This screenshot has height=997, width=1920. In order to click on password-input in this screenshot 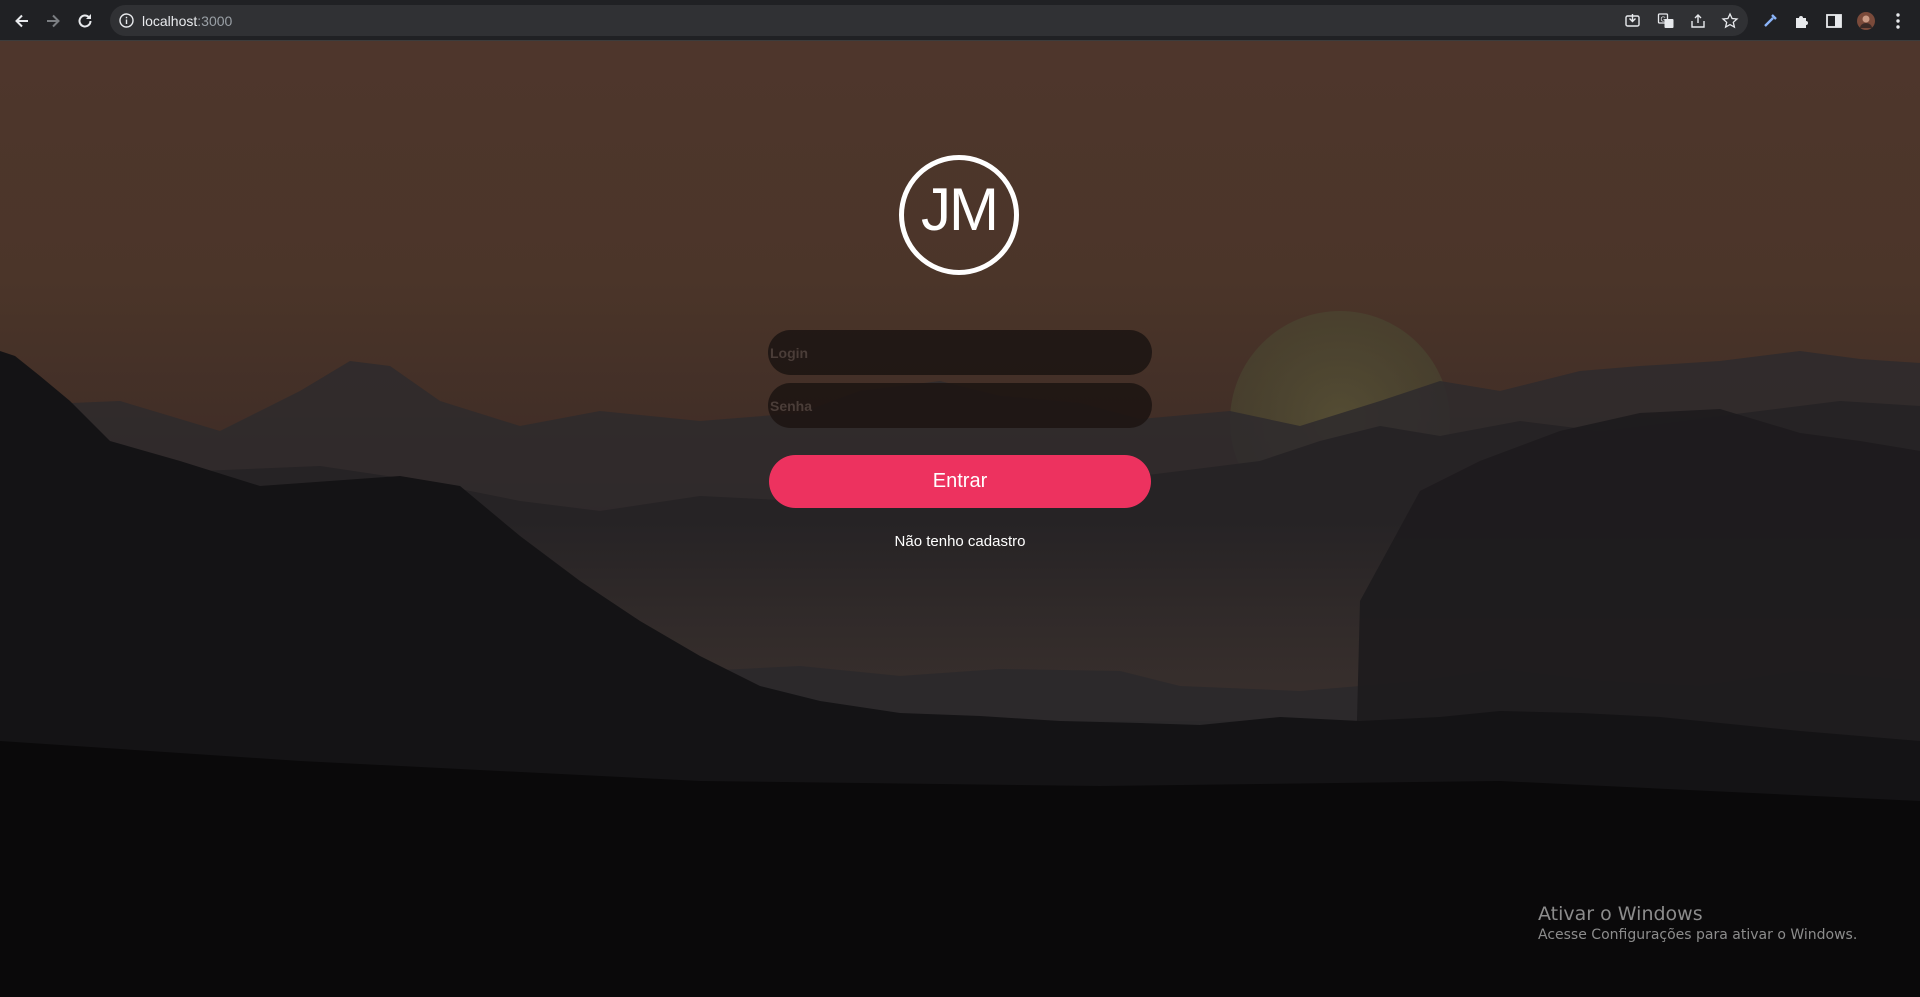, I will do `click(960, 405)`.